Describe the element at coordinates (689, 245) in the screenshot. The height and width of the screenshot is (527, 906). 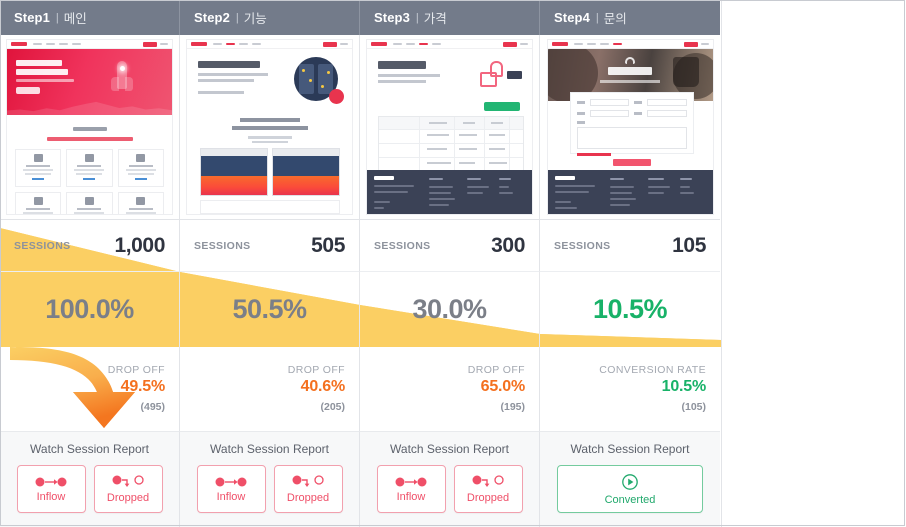
I see `sessions-value-4: 105` at that location.